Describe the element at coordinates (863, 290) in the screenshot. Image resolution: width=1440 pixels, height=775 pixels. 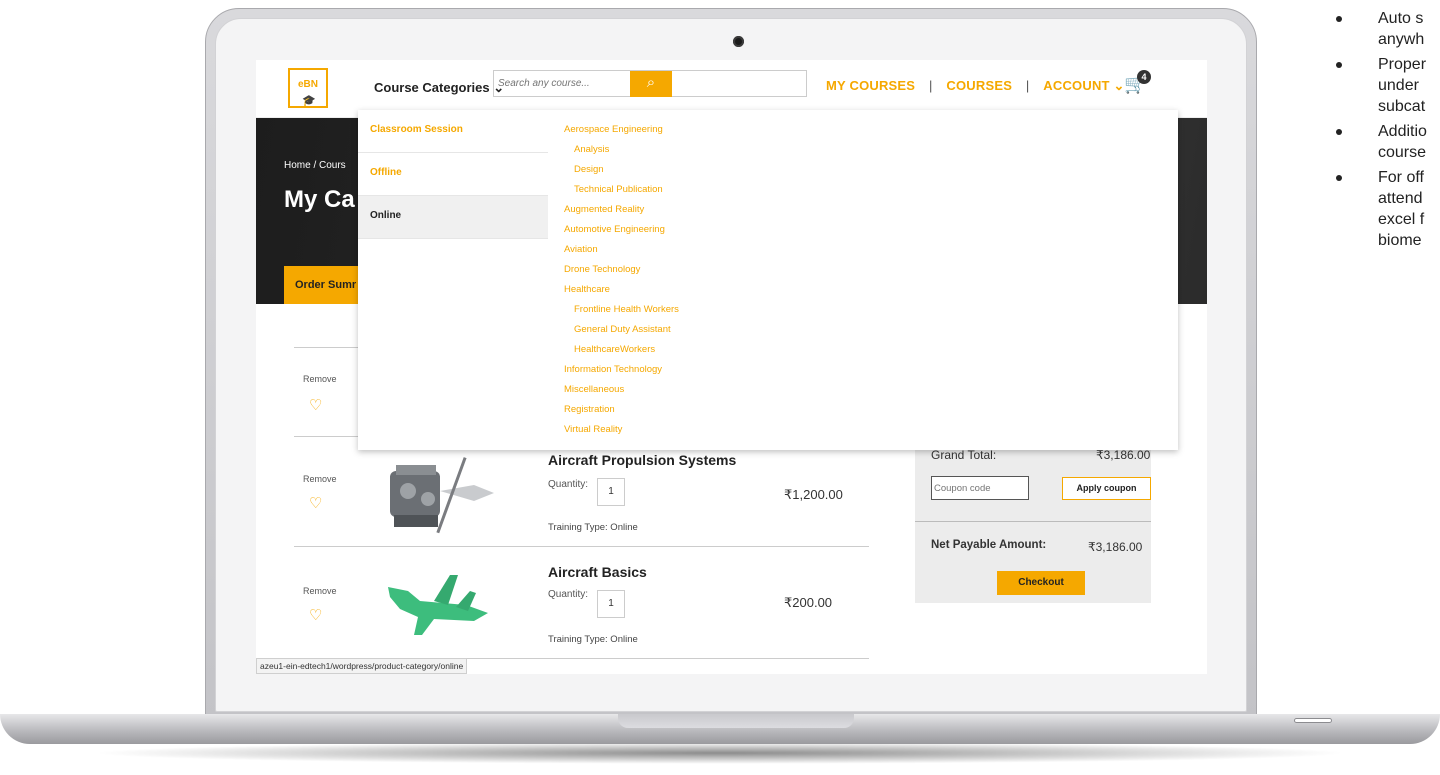
I see `category-item: Healthcare` at that location.